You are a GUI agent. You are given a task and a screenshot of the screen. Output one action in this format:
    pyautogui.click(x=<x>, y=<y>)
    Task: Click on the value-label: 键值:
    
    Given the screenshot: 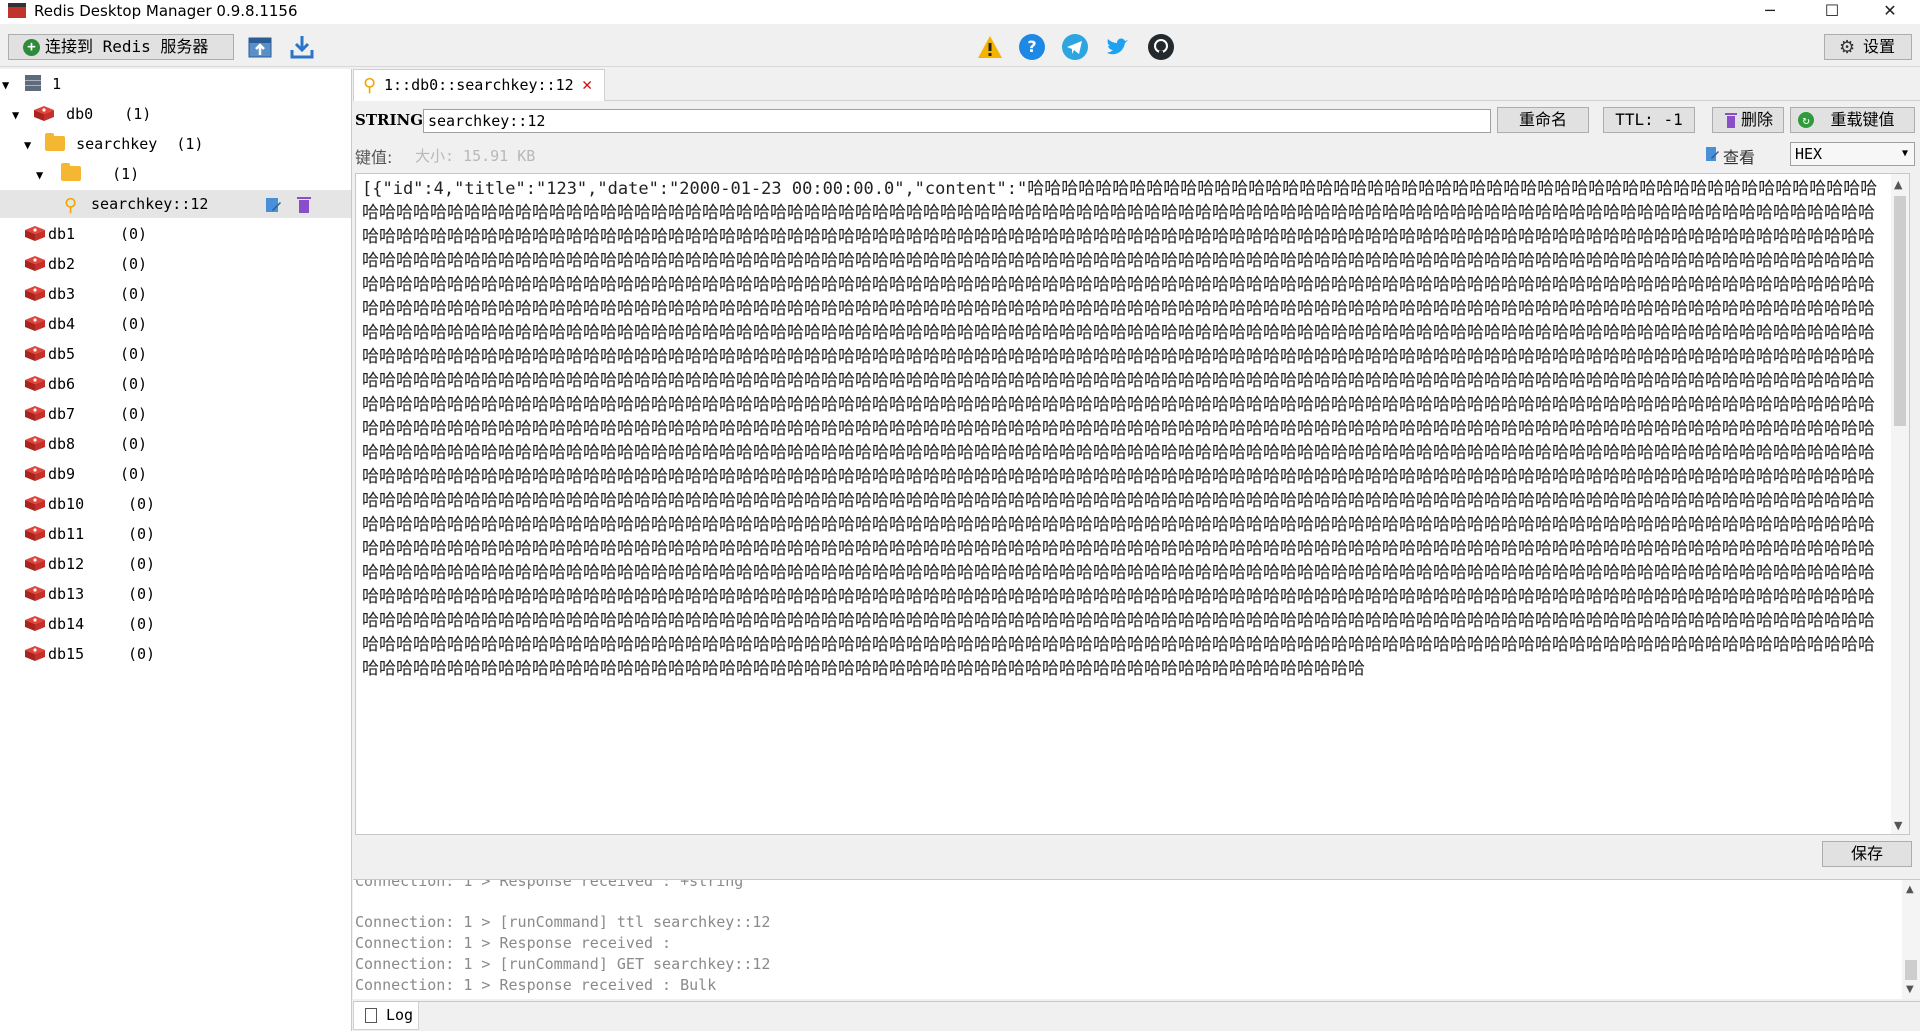 What is the action you would take?
    pyautogui.click(x=374, y=157)
    